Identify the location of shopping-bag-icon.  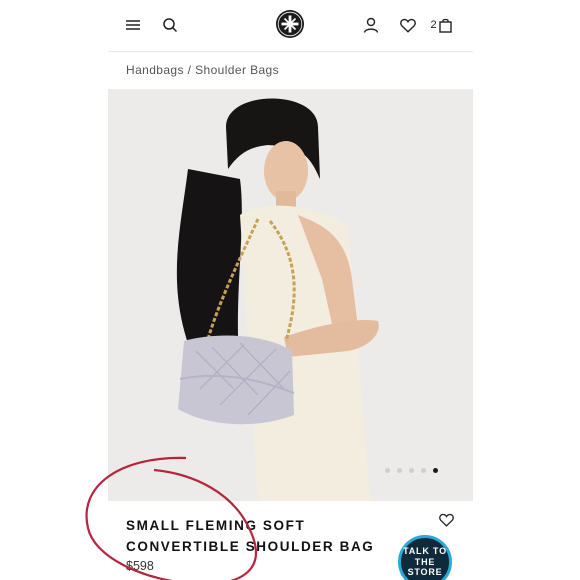
(445, 25).